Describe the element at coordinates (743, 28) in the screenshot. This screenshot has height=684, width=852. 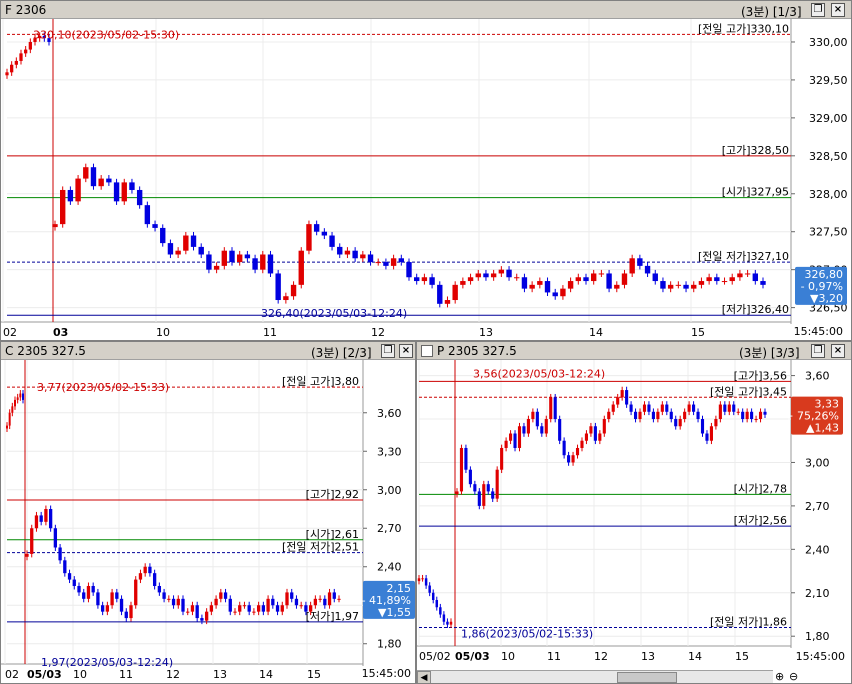
I see `price-reference-label: [전일 고가]330,10` at that location.